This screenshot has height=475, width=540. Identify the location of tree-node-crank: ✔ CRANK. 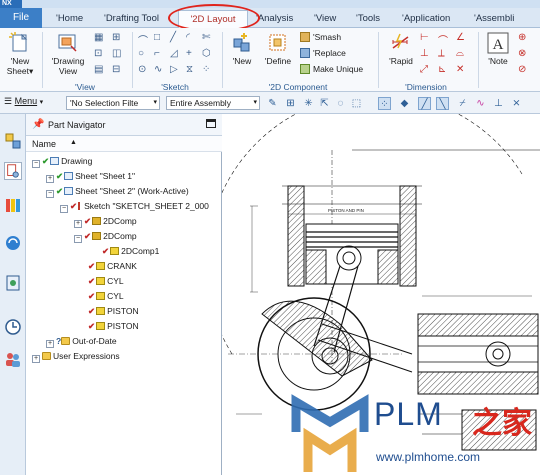
(112, 266).